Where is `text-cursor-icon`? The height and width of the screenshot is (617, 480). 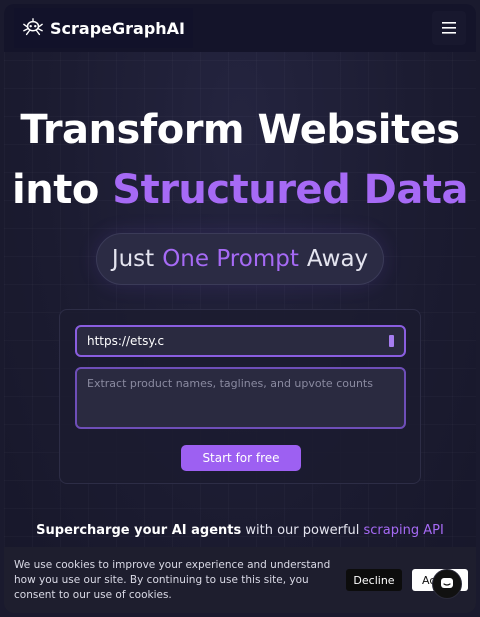 text-cursor-icon is located at coordinates (391, 341).